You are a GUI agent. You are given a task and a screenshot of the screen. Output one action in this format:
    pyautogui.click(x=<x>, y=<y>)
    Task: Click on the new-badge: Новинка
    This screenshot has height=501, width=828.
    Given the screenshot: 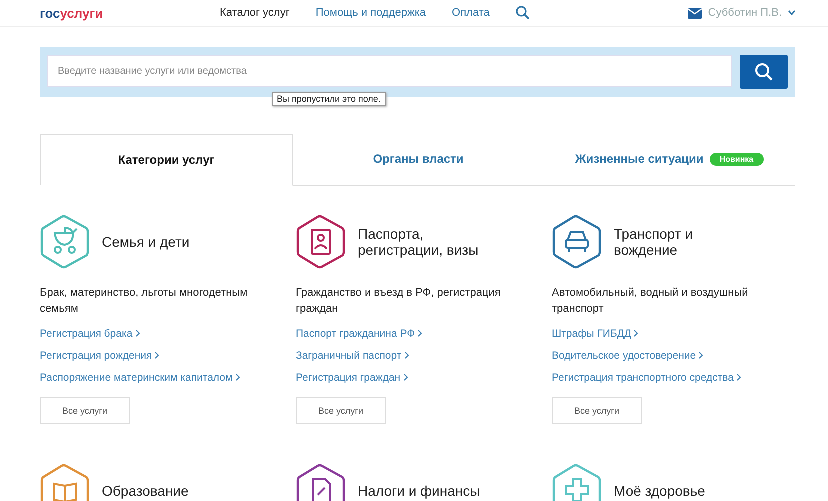 What is the action you would take?
    pyautogui.click(x=737, y=159)
    